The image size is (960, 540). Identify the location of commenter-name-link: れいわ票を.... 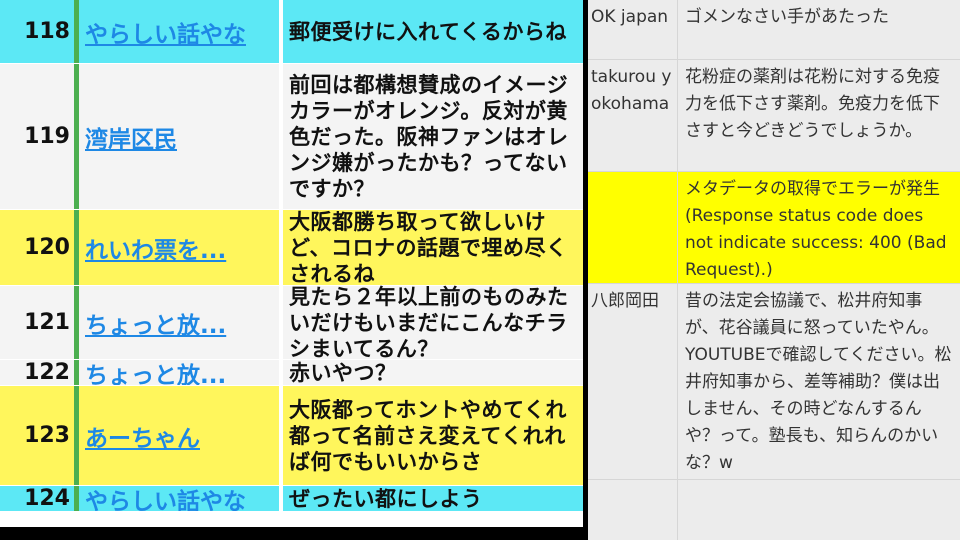
(179, 247).